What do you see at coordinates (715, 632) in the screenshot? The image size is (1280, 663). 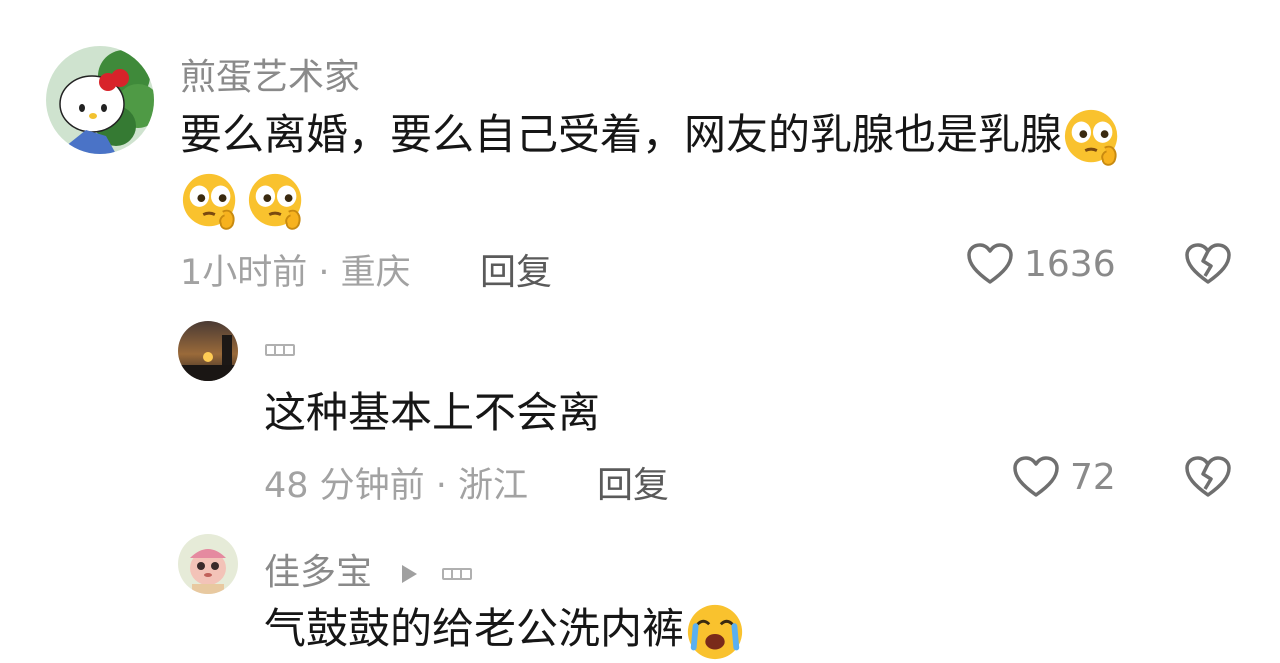 I see `crying-face-emoji` at bounding box center [715, 632].